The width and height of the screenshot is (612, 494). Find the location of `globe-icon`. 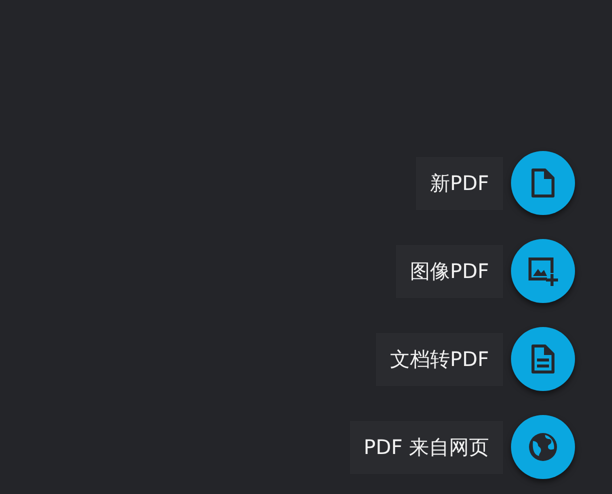

globe-icon is located at coordinates (543, 447).